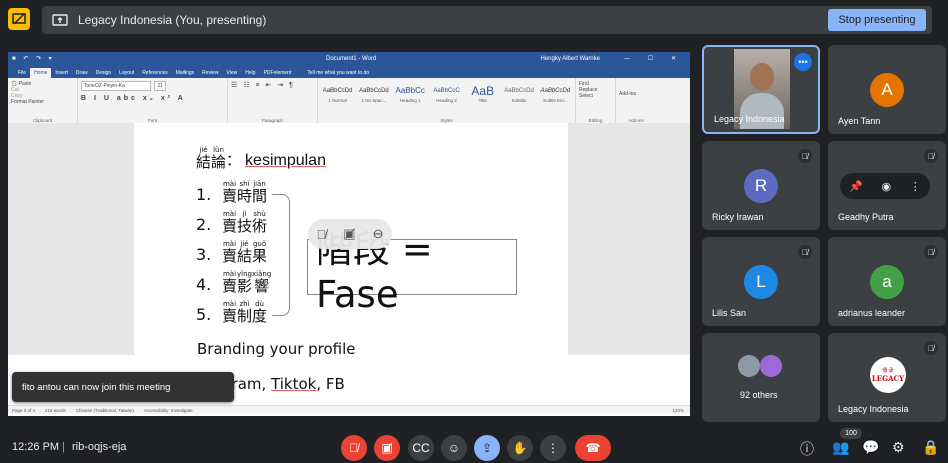  What do you see at coordinates (210, 73) in the screenshot?
I see `tab-review: Review` at bounding box center [210, 73].